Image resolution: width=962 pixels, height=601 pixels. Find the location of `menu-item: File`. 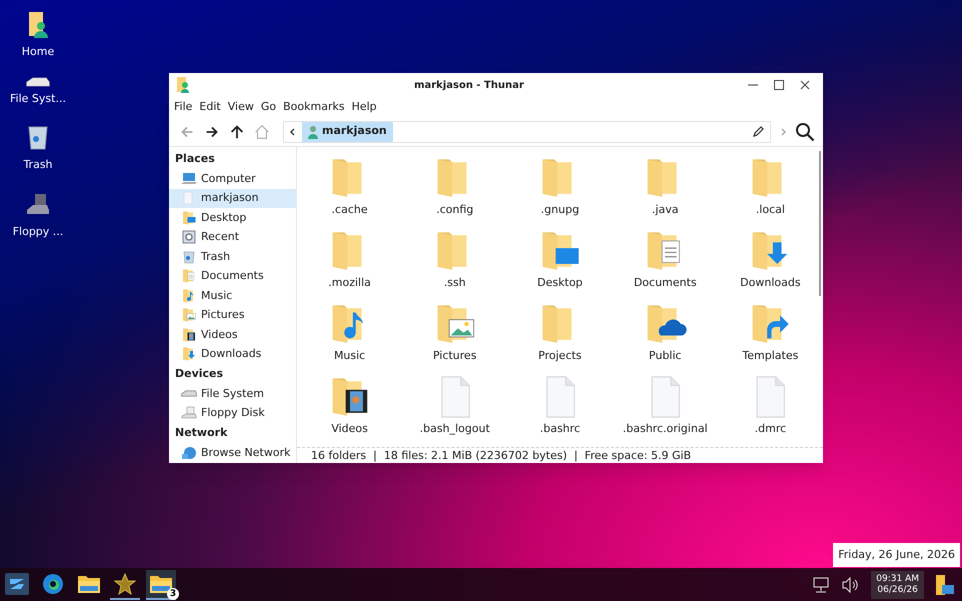

menu-item: File is located at coordinates (183, 107).